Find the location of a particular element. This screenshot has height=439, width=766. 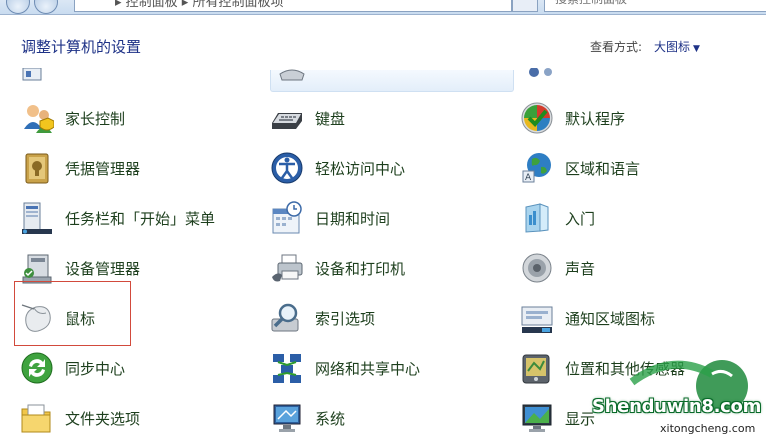

back-button is located at coordinates (18, 7).